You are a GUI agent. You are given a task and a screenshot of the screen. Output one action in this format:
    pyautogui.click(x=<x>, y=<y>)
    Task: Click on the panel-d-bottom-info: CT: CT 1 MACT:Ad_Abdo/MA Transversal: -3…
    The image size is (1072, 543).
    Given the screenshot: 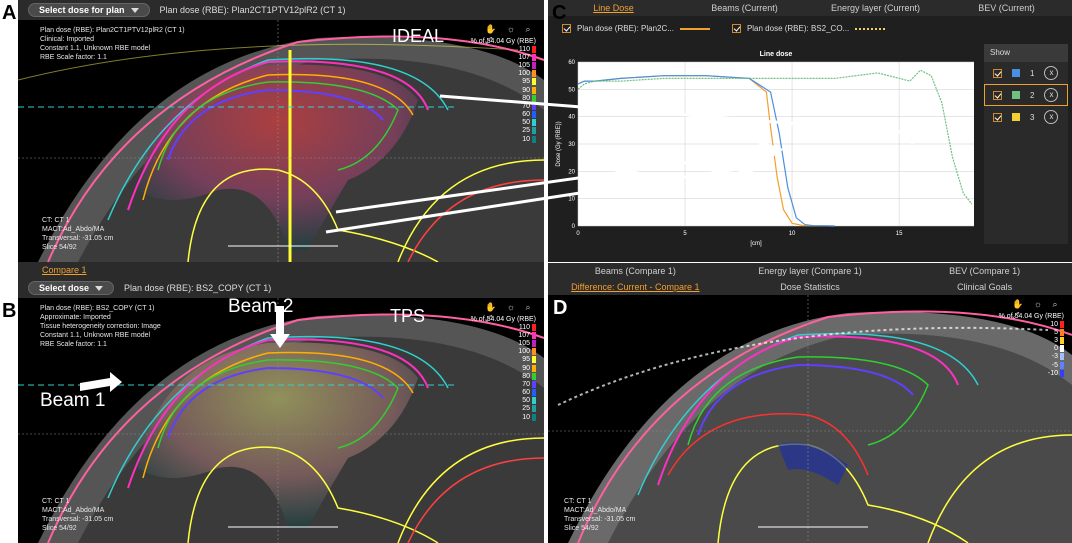 What is the action you would take?
    pyautogui.click(x=599, y=515)
    